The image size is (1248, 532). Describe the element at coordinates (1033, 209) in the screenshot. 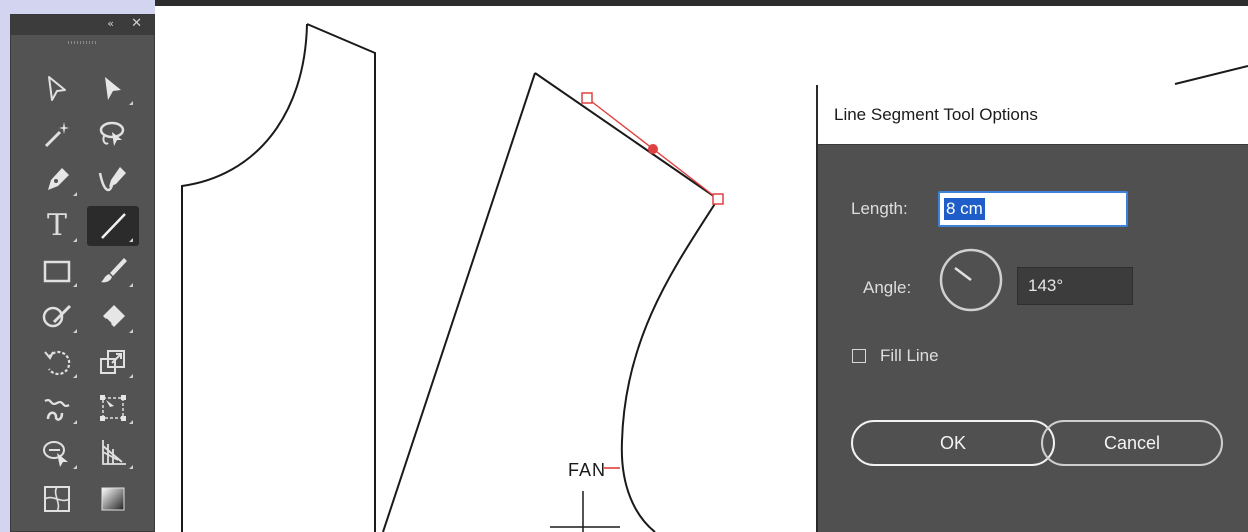

I see `length-input: 8 cm` at that location.